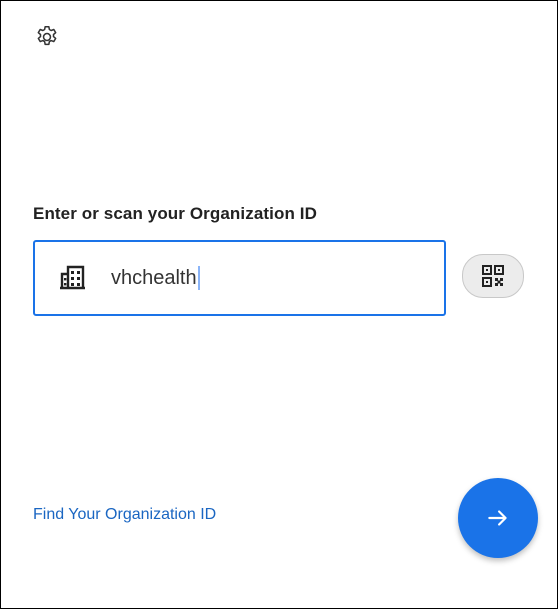  I want to click on next-button, so click(498, 518).